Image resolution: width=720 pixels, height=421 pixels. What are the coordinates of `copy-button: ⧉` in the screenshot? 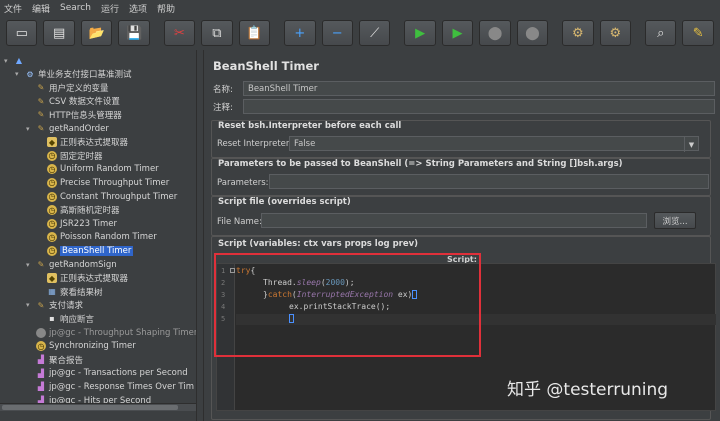 It's located at (217, 33).